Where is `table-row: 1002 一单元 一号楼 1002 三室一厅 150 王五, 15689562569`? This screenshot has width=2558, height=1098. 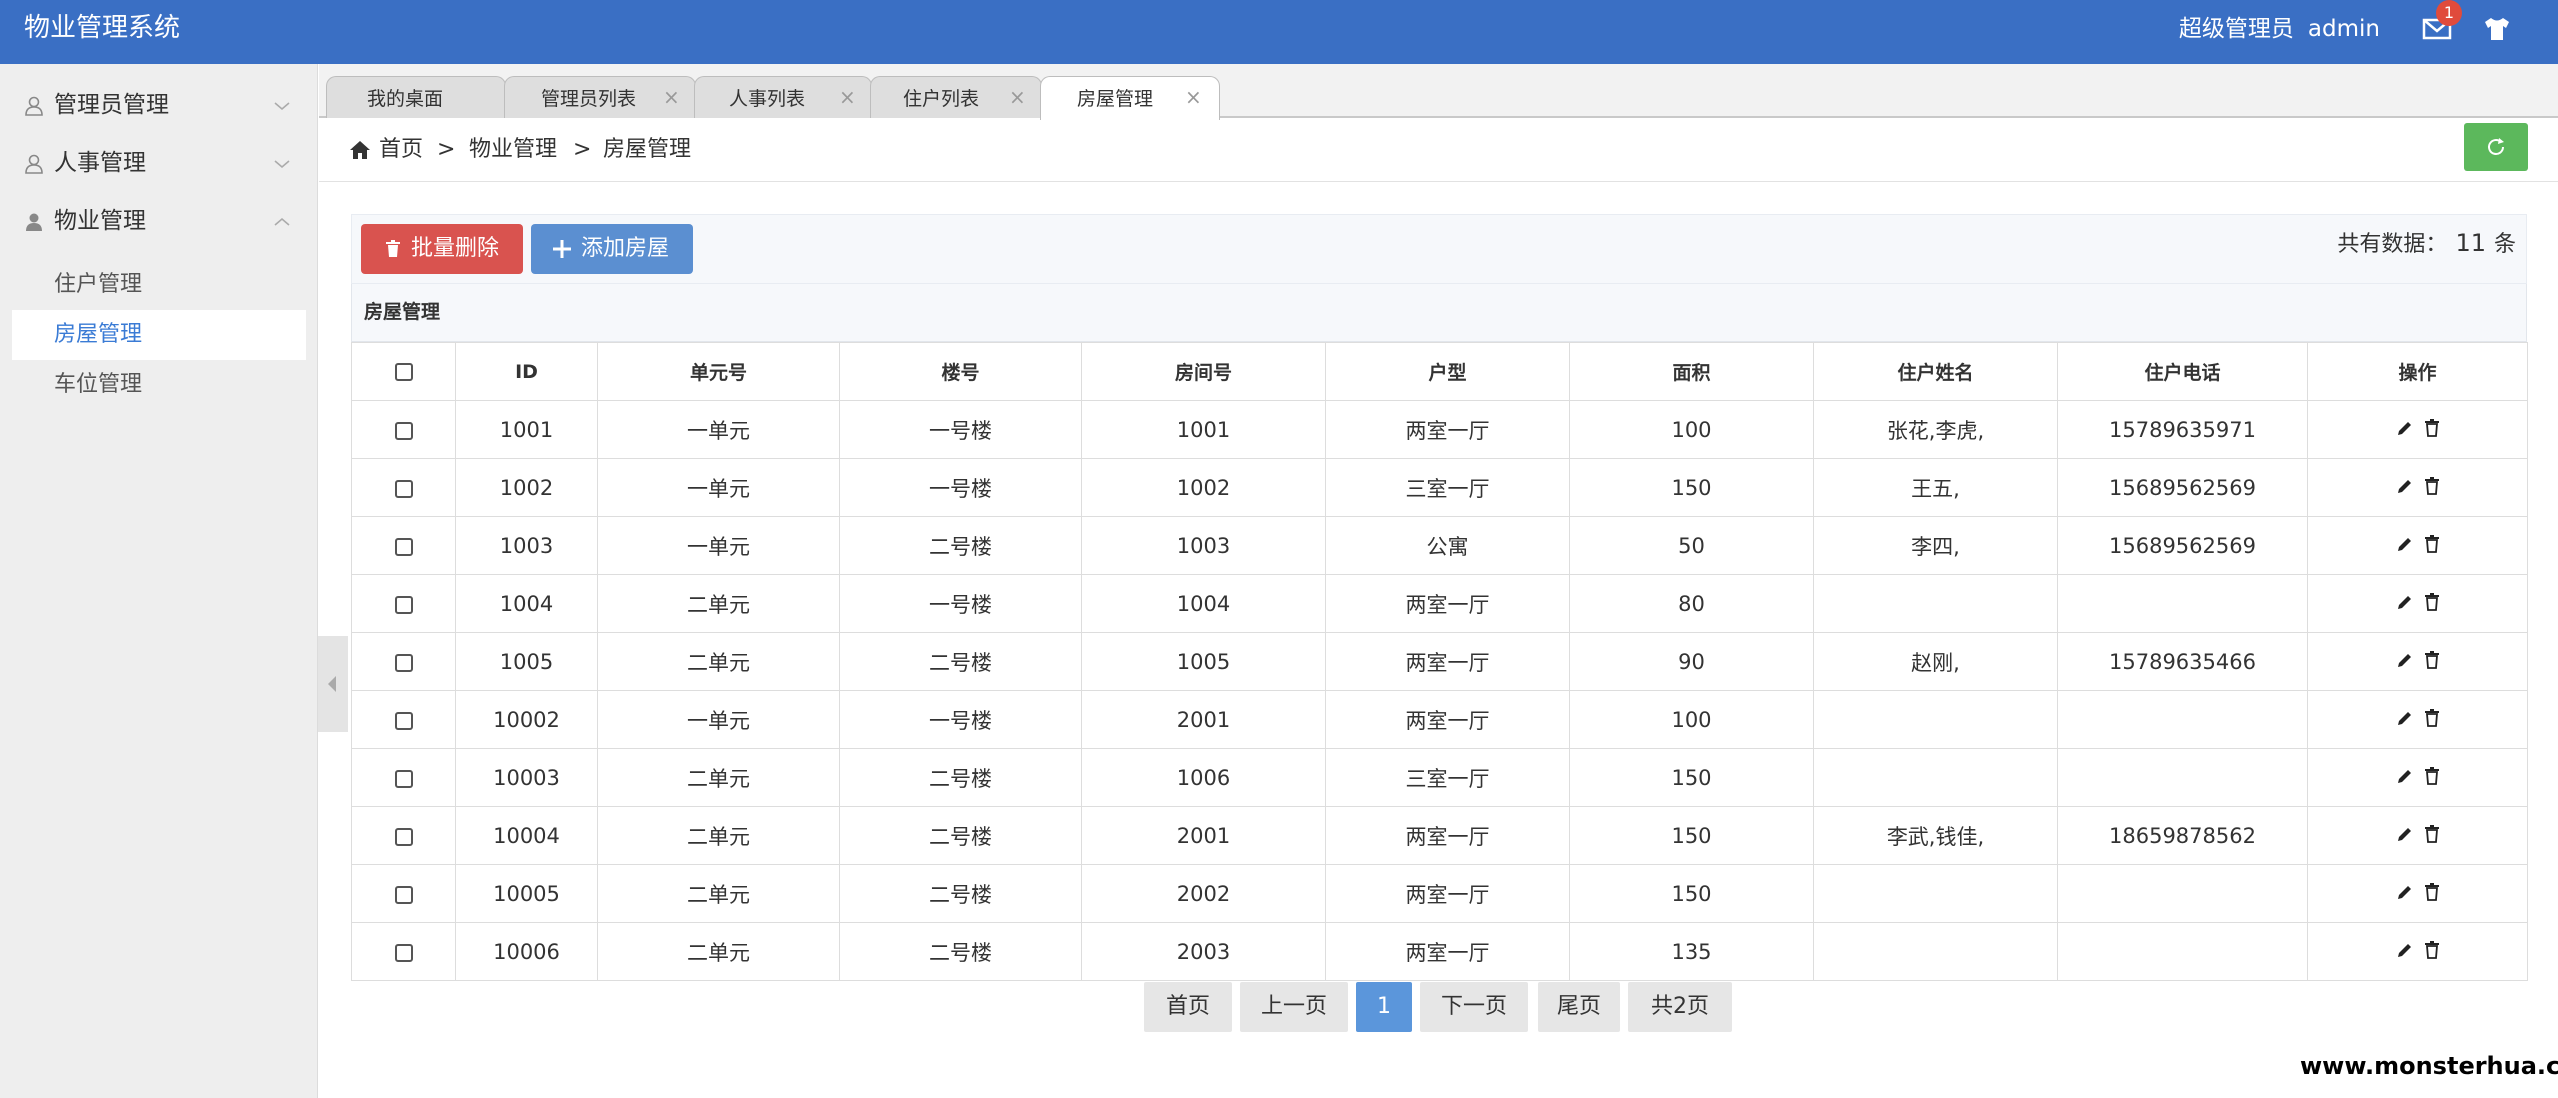
table-row: 1002 一单元 一号楼 1002 三室一厅 150 王五, 15689562569 is located at coordinates (1439, 487).